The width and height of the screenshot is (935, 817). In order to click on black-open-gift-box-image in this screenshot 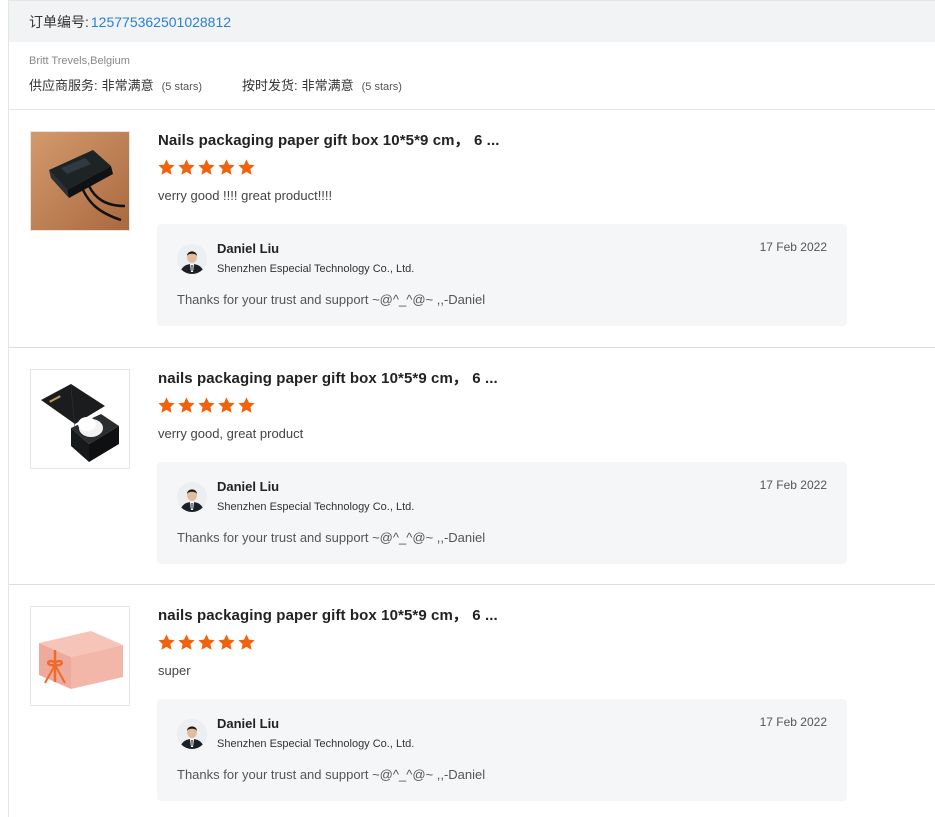, I will do `click(80, 419)`.